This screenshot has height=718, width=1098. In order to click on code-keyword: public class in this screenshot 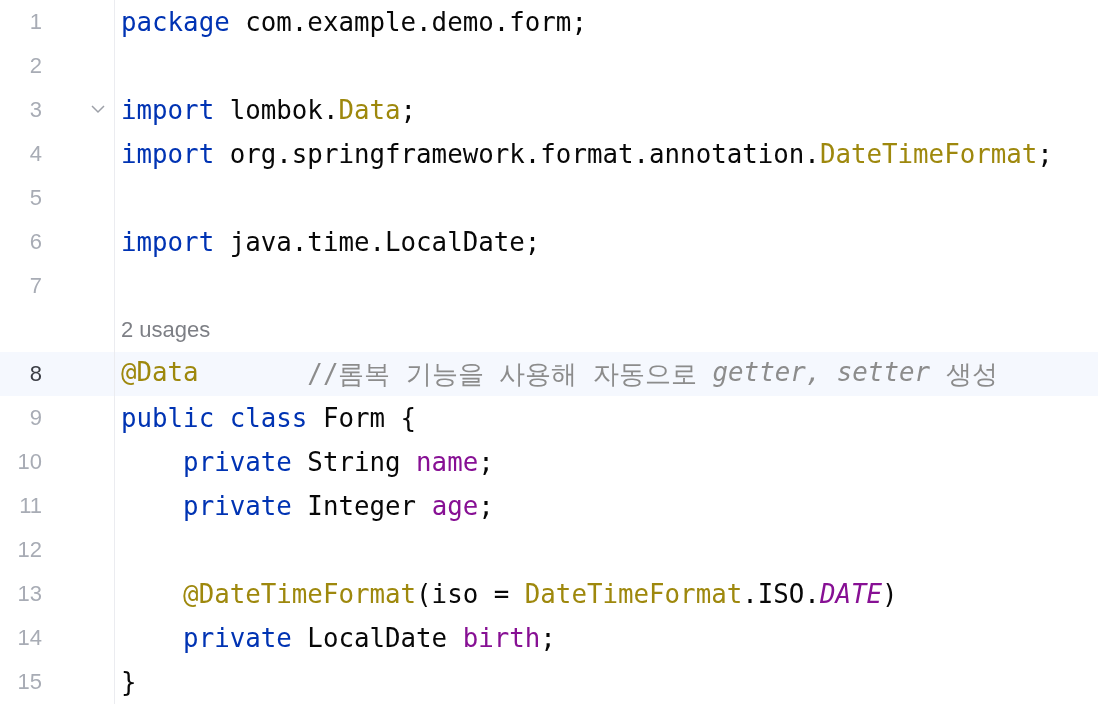, I will do `click(214, 418)`.